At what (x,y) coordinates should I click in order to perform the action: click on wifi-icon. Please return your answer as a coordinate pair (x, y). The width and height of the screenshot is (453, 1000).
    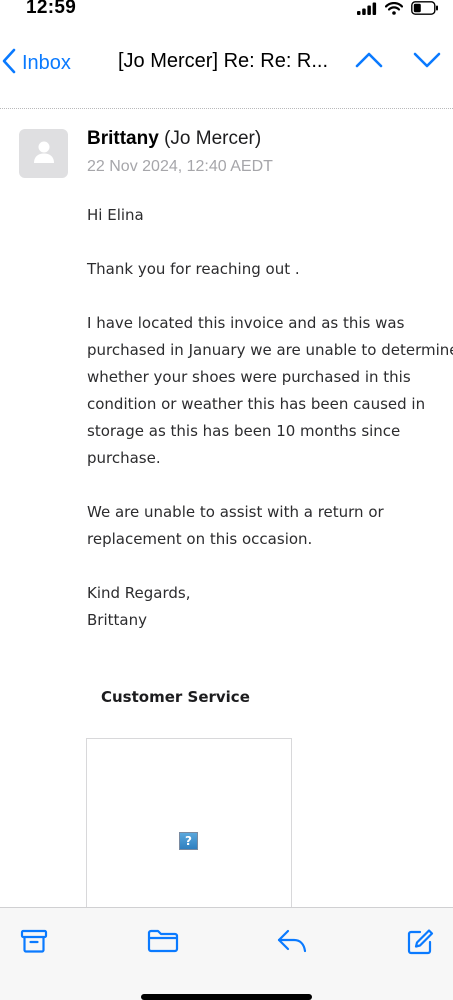
    Looking at the image, I should click on (394, 9).